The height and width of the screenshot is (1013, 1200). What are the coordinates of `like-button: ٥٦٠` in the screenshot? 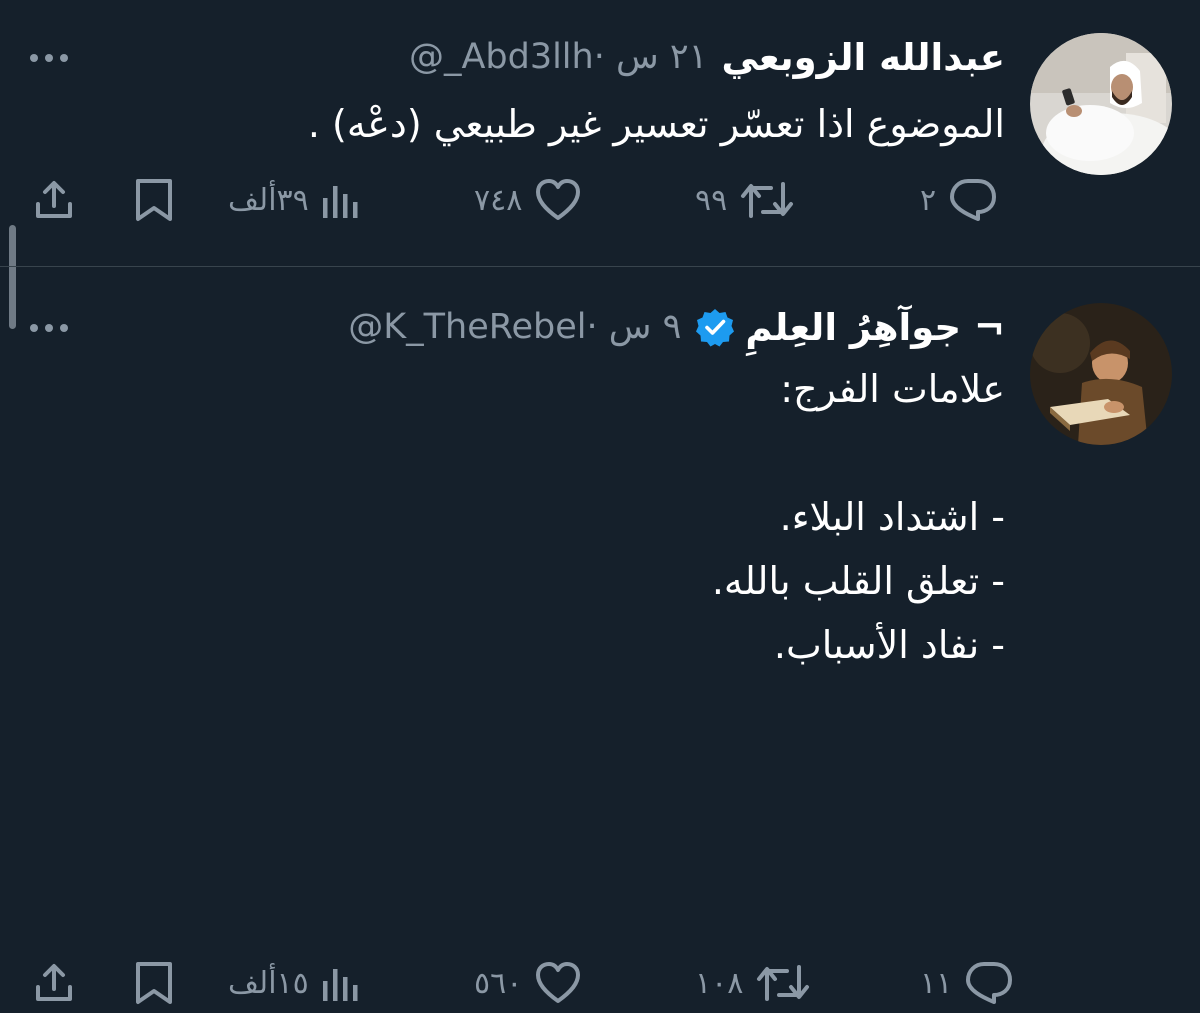 It's located at (528, 983).